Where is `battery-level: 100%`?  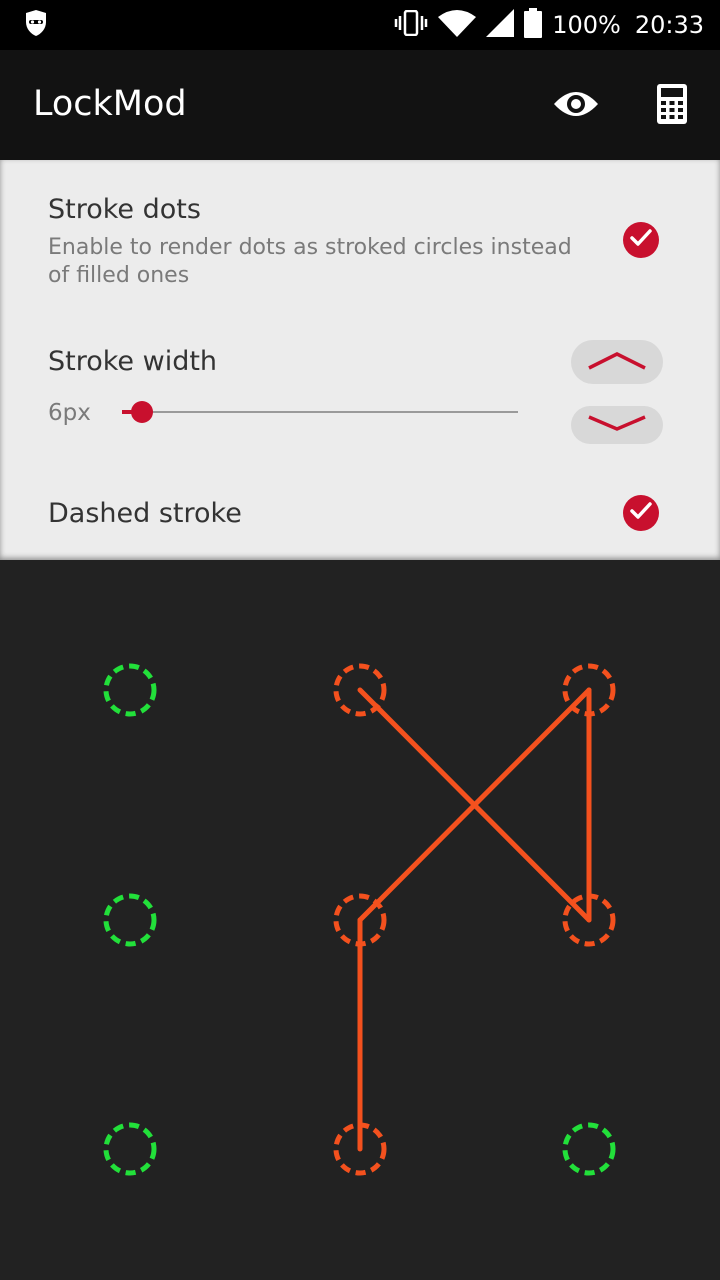 battery-level: 100% is located at coordinates (586, 25).